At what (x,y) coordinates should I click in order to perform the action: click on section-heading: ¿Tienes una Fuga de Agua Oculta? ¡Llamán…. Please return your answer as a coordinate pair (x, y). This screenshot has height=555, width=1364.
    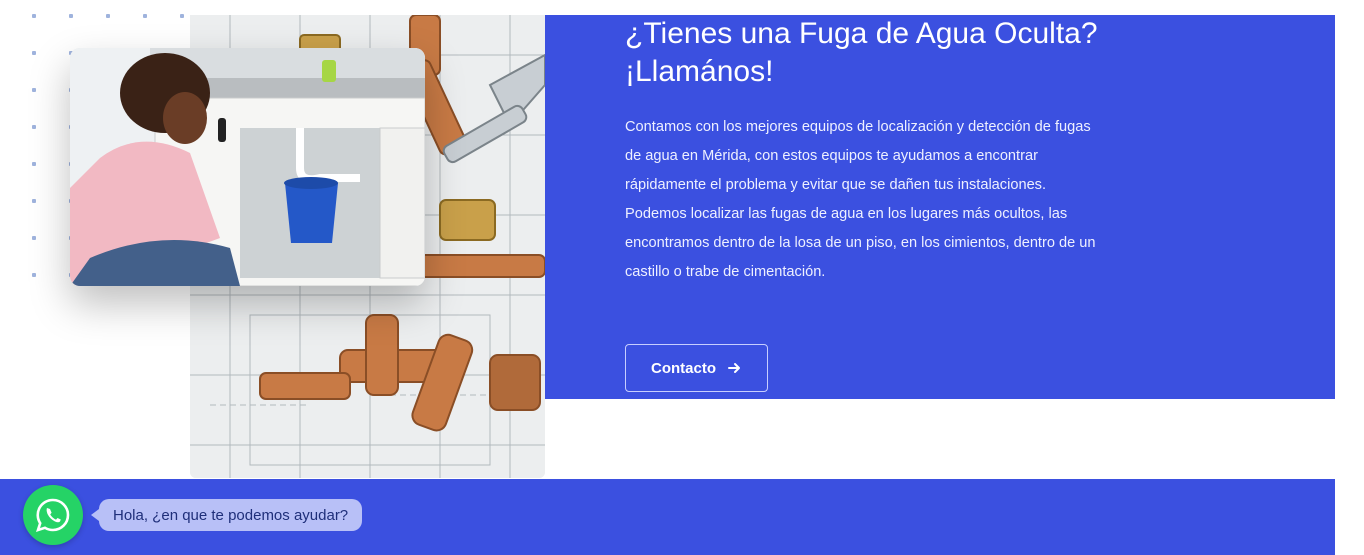
    Looking at the image, I should click on (895, 53).